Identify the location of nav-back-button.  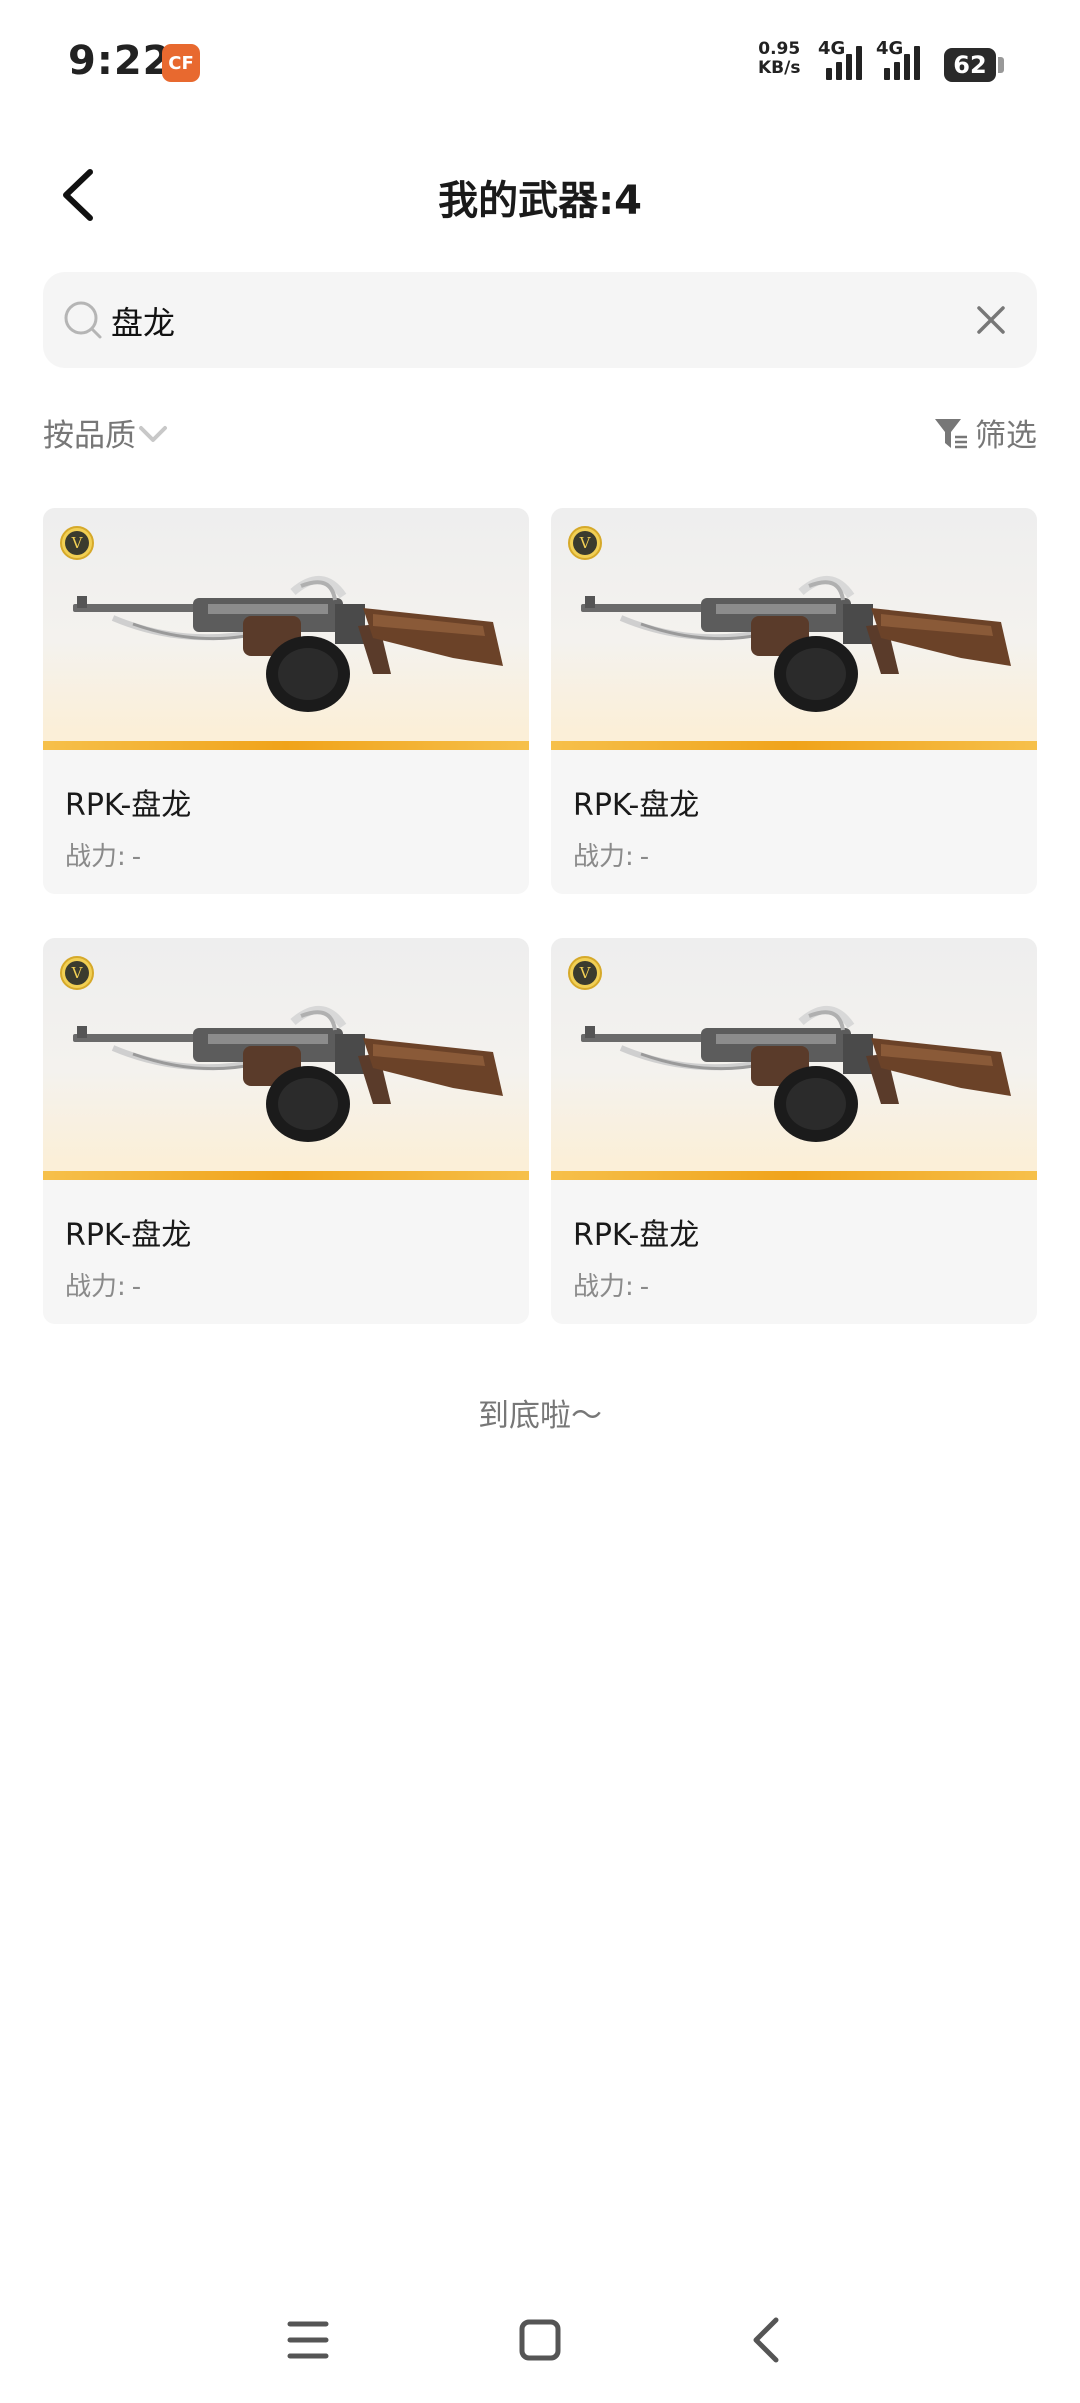
(768, 2340).